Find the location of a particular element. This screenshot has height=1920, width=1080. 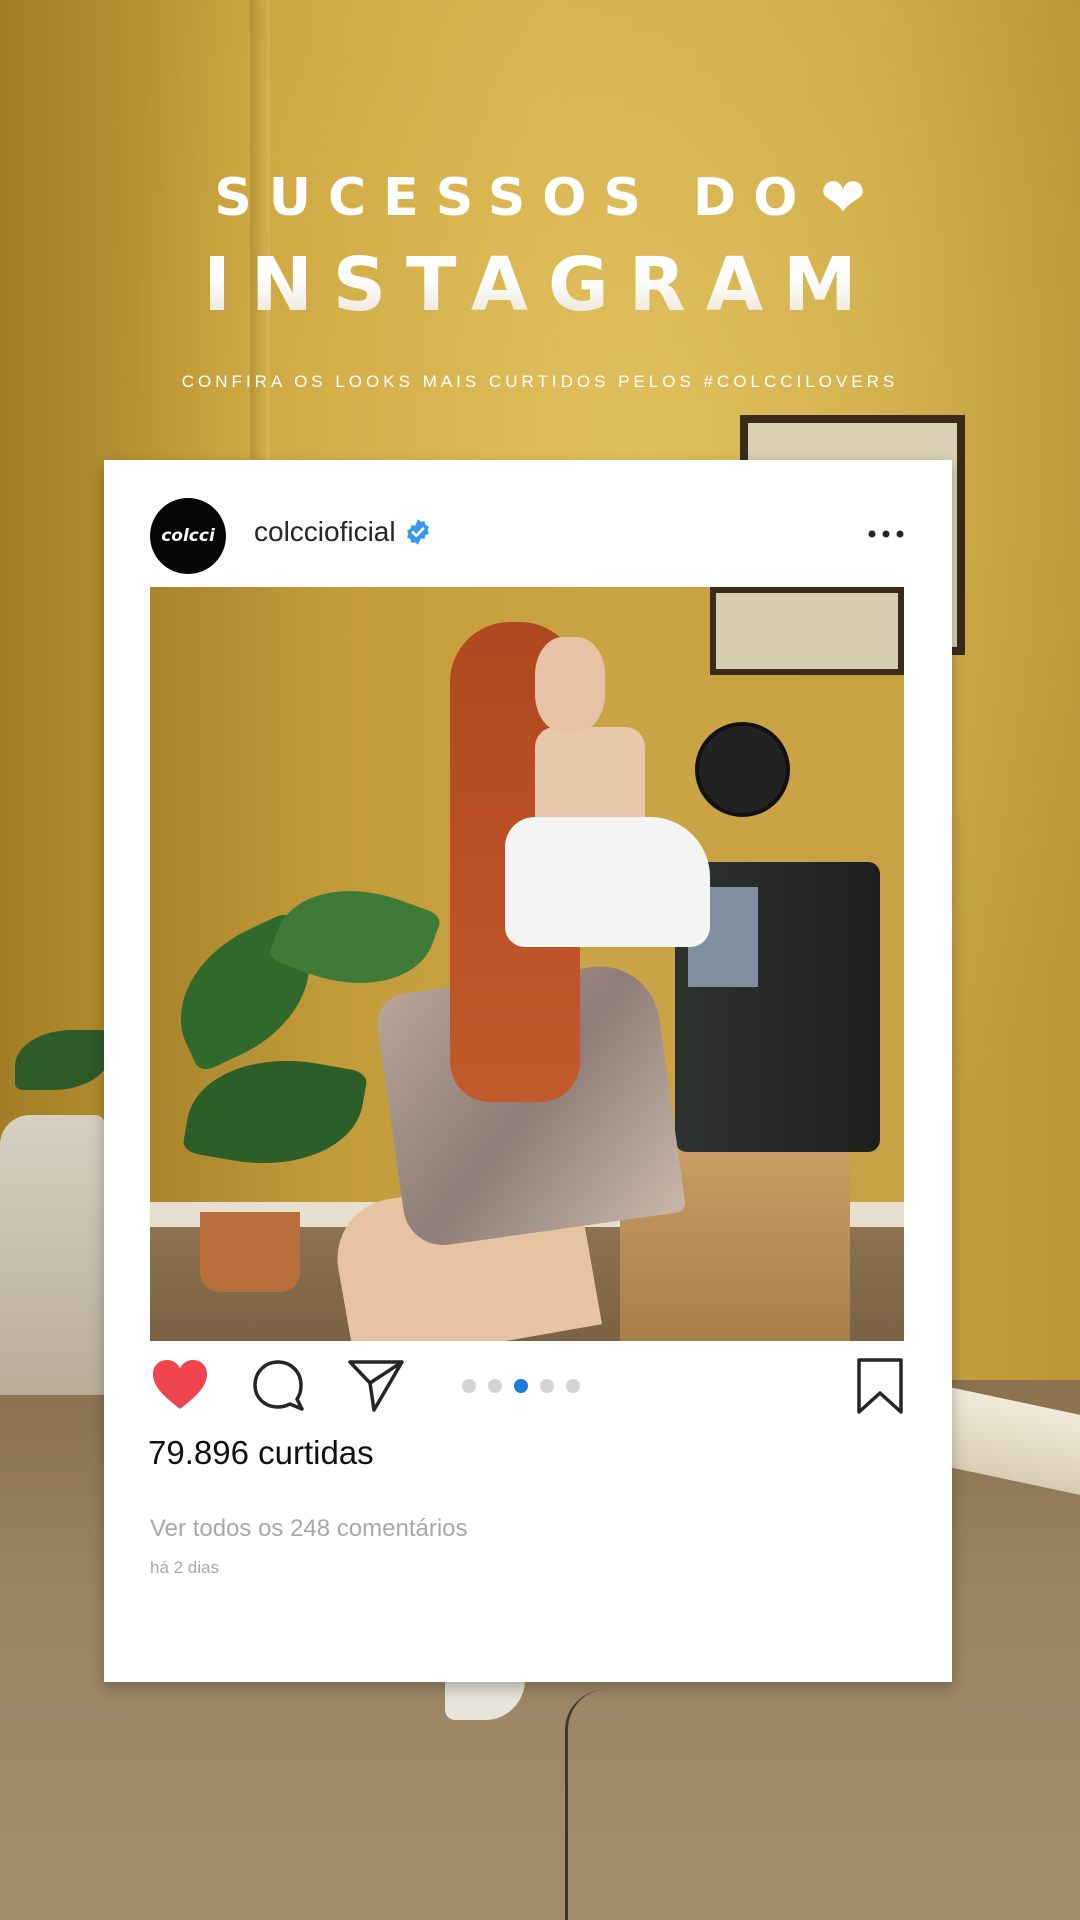

username-link: colccioficial is located at coordinates (343, 532).